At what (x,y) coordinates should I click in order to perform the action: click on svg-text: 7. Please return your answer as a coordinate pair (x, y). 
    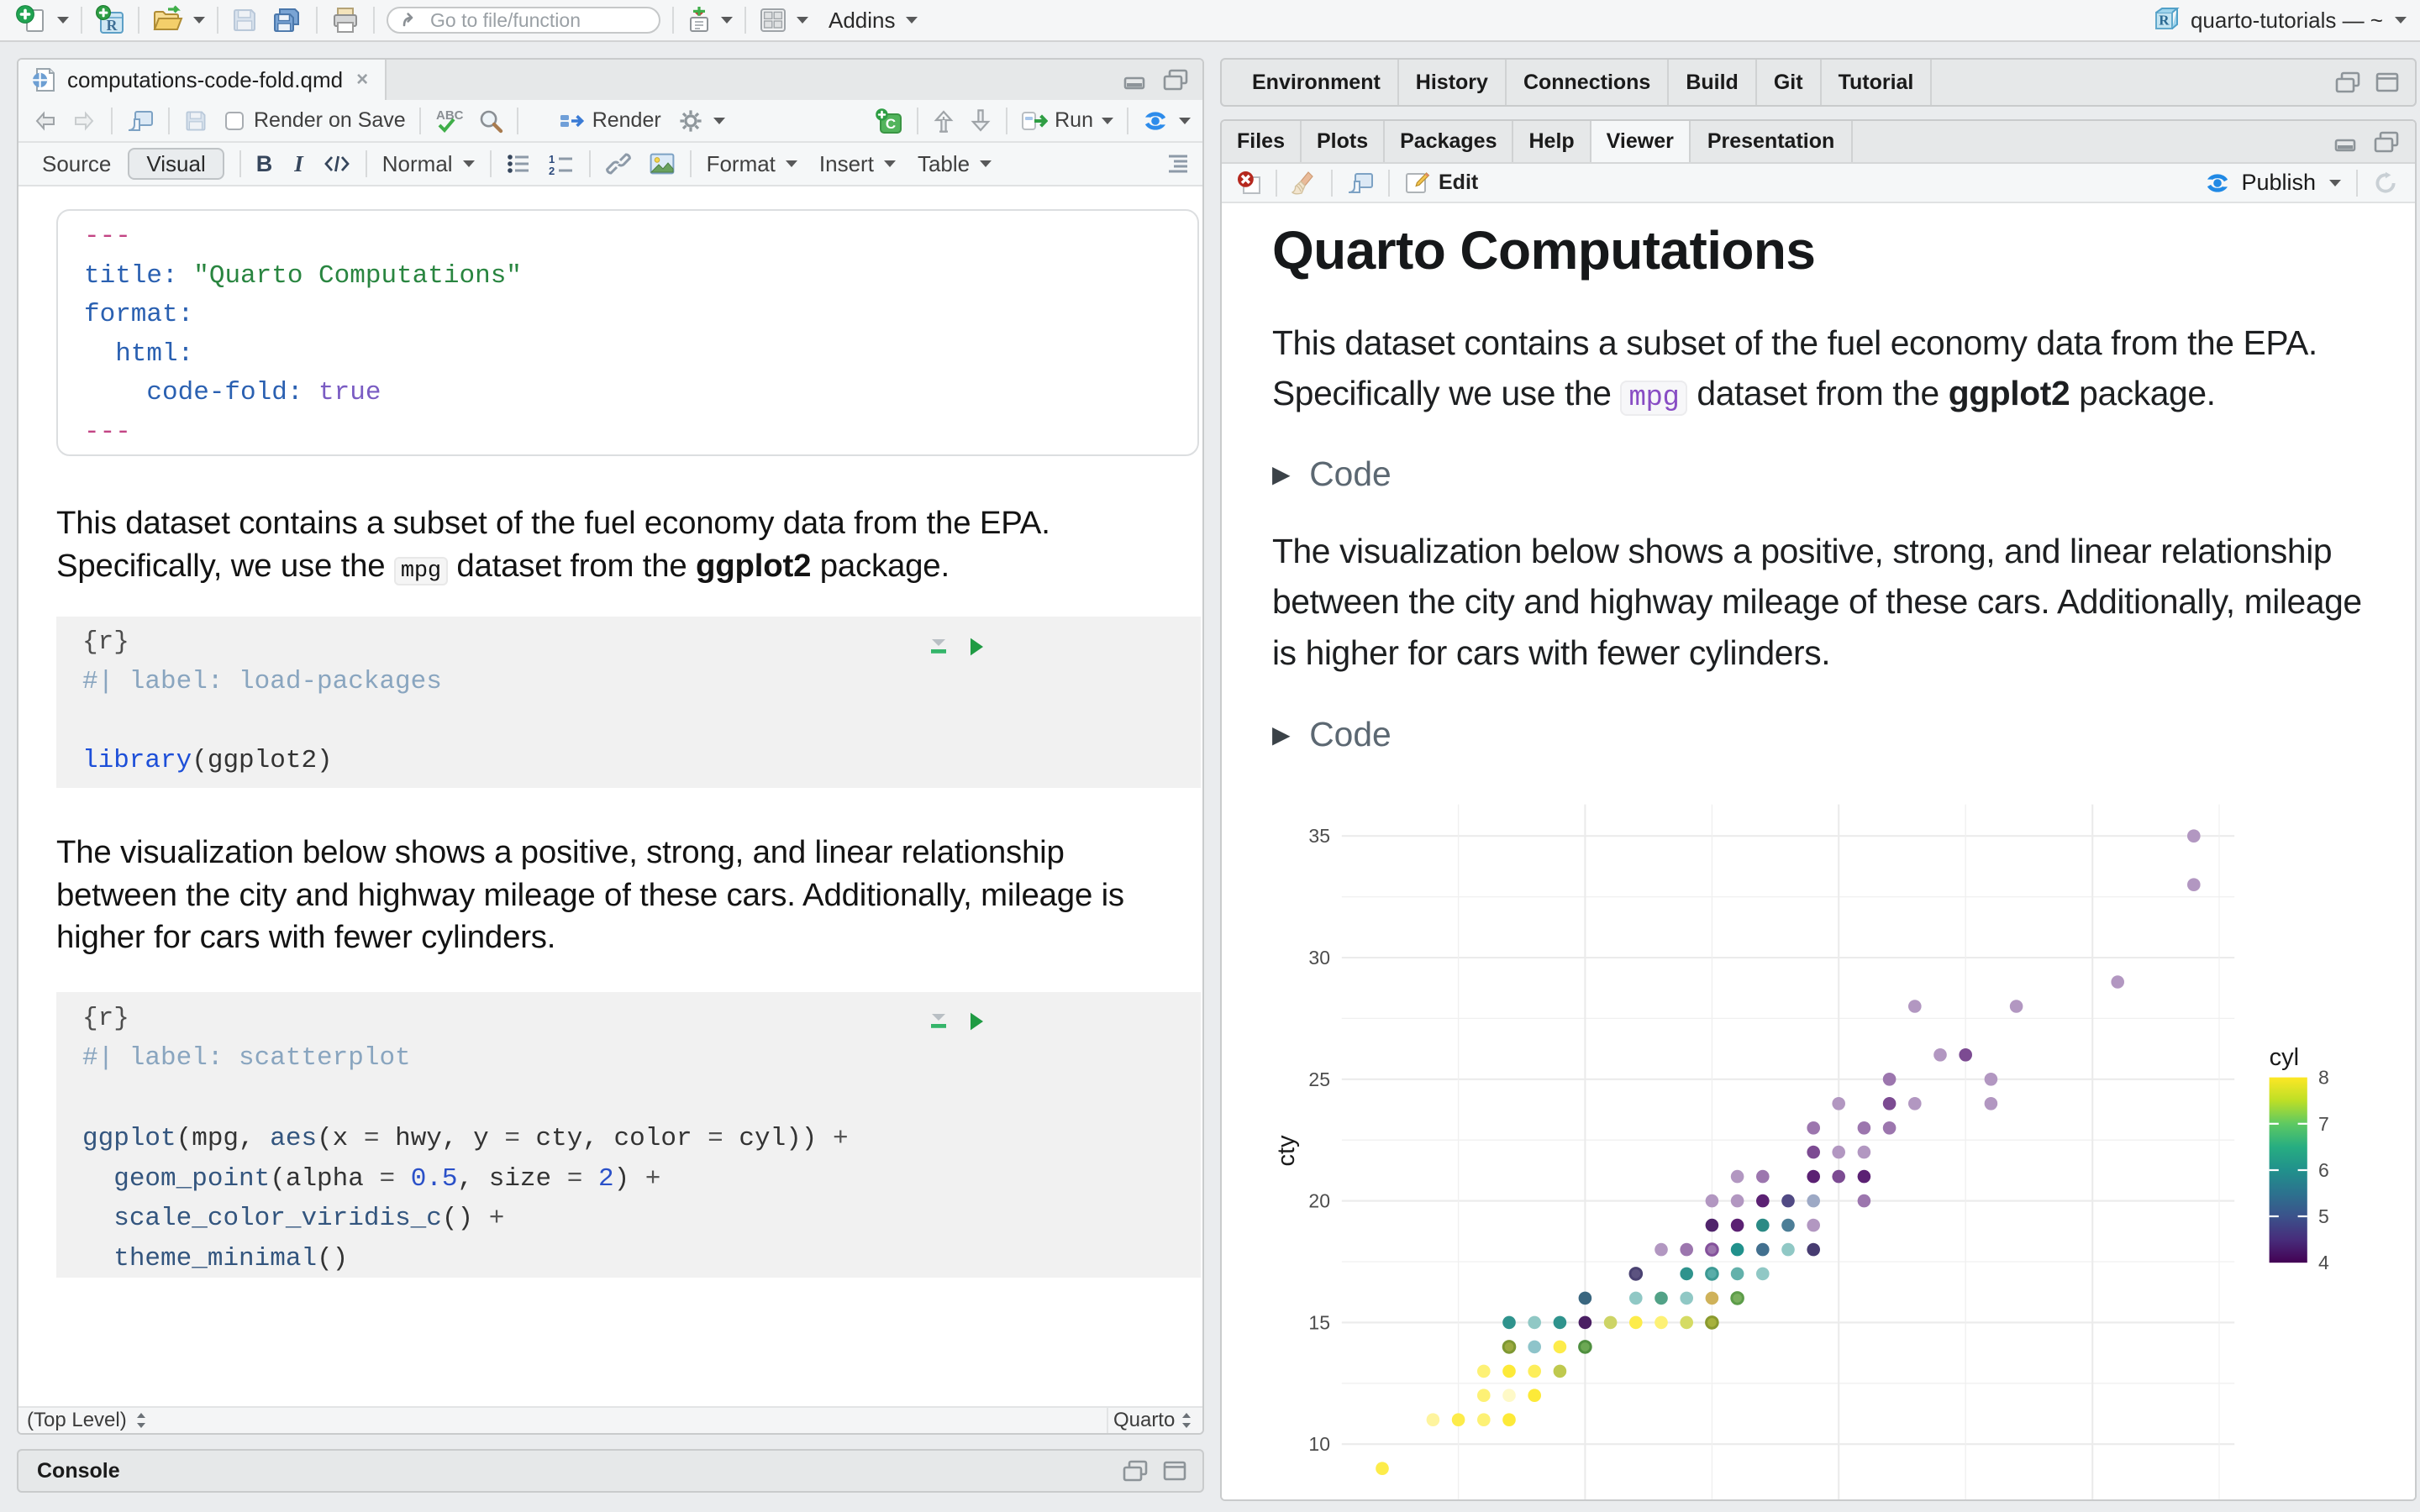
    Looking at the image, I should click on (2324, 1124).